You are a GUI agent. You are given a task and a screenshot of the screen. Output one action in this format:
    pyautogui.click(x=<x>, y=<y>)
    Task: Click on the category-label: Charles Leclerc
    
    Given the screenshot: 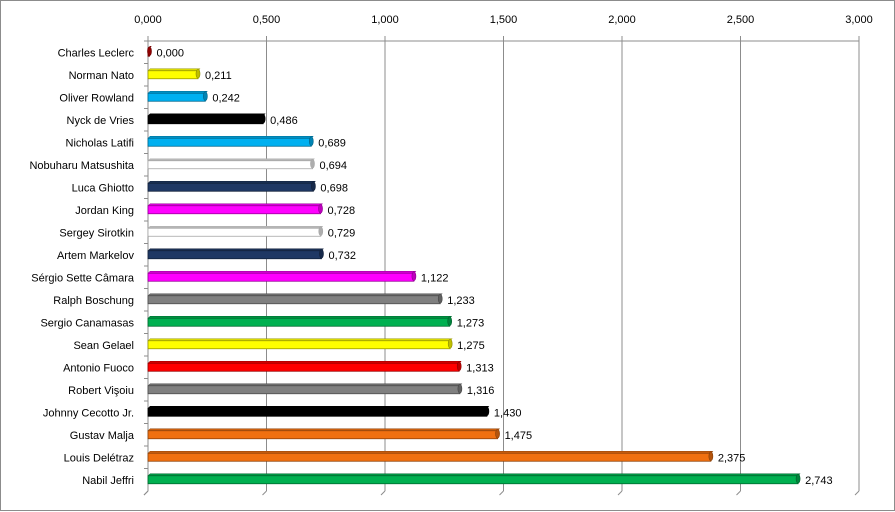 What is the action you would take?
    pyautogui.click(x=96, y=53)
    